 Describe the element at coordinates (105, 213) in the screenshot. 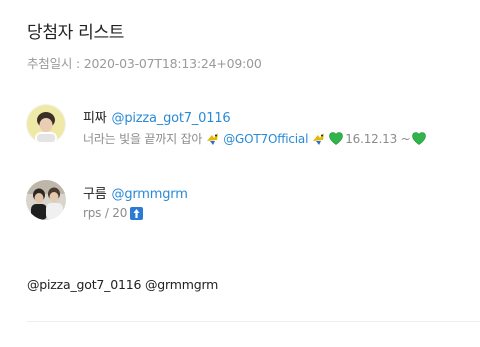

I see `bio-text: rps / 20` at that location.